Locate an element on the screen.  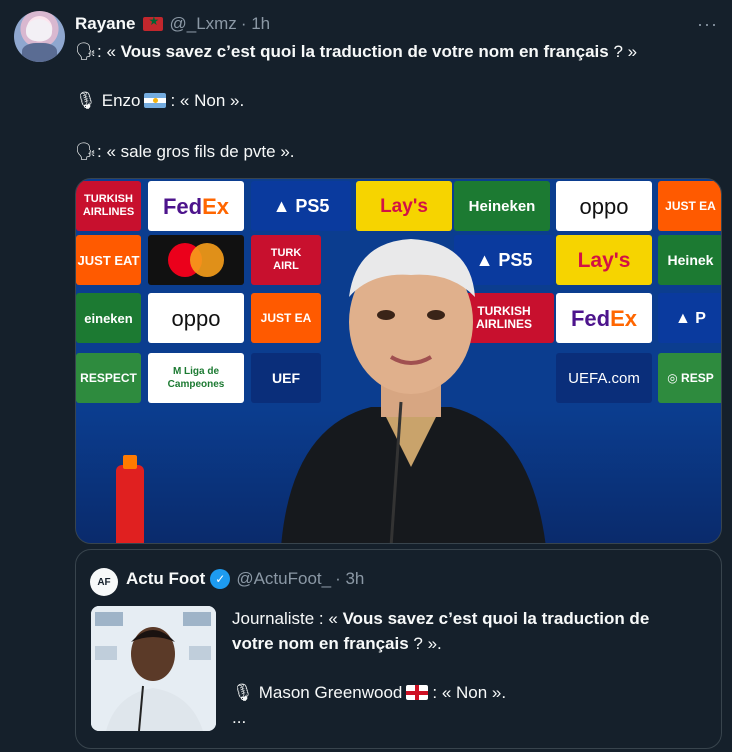
quoted-timestamp: · 3h is located at coordinates (349, 579).